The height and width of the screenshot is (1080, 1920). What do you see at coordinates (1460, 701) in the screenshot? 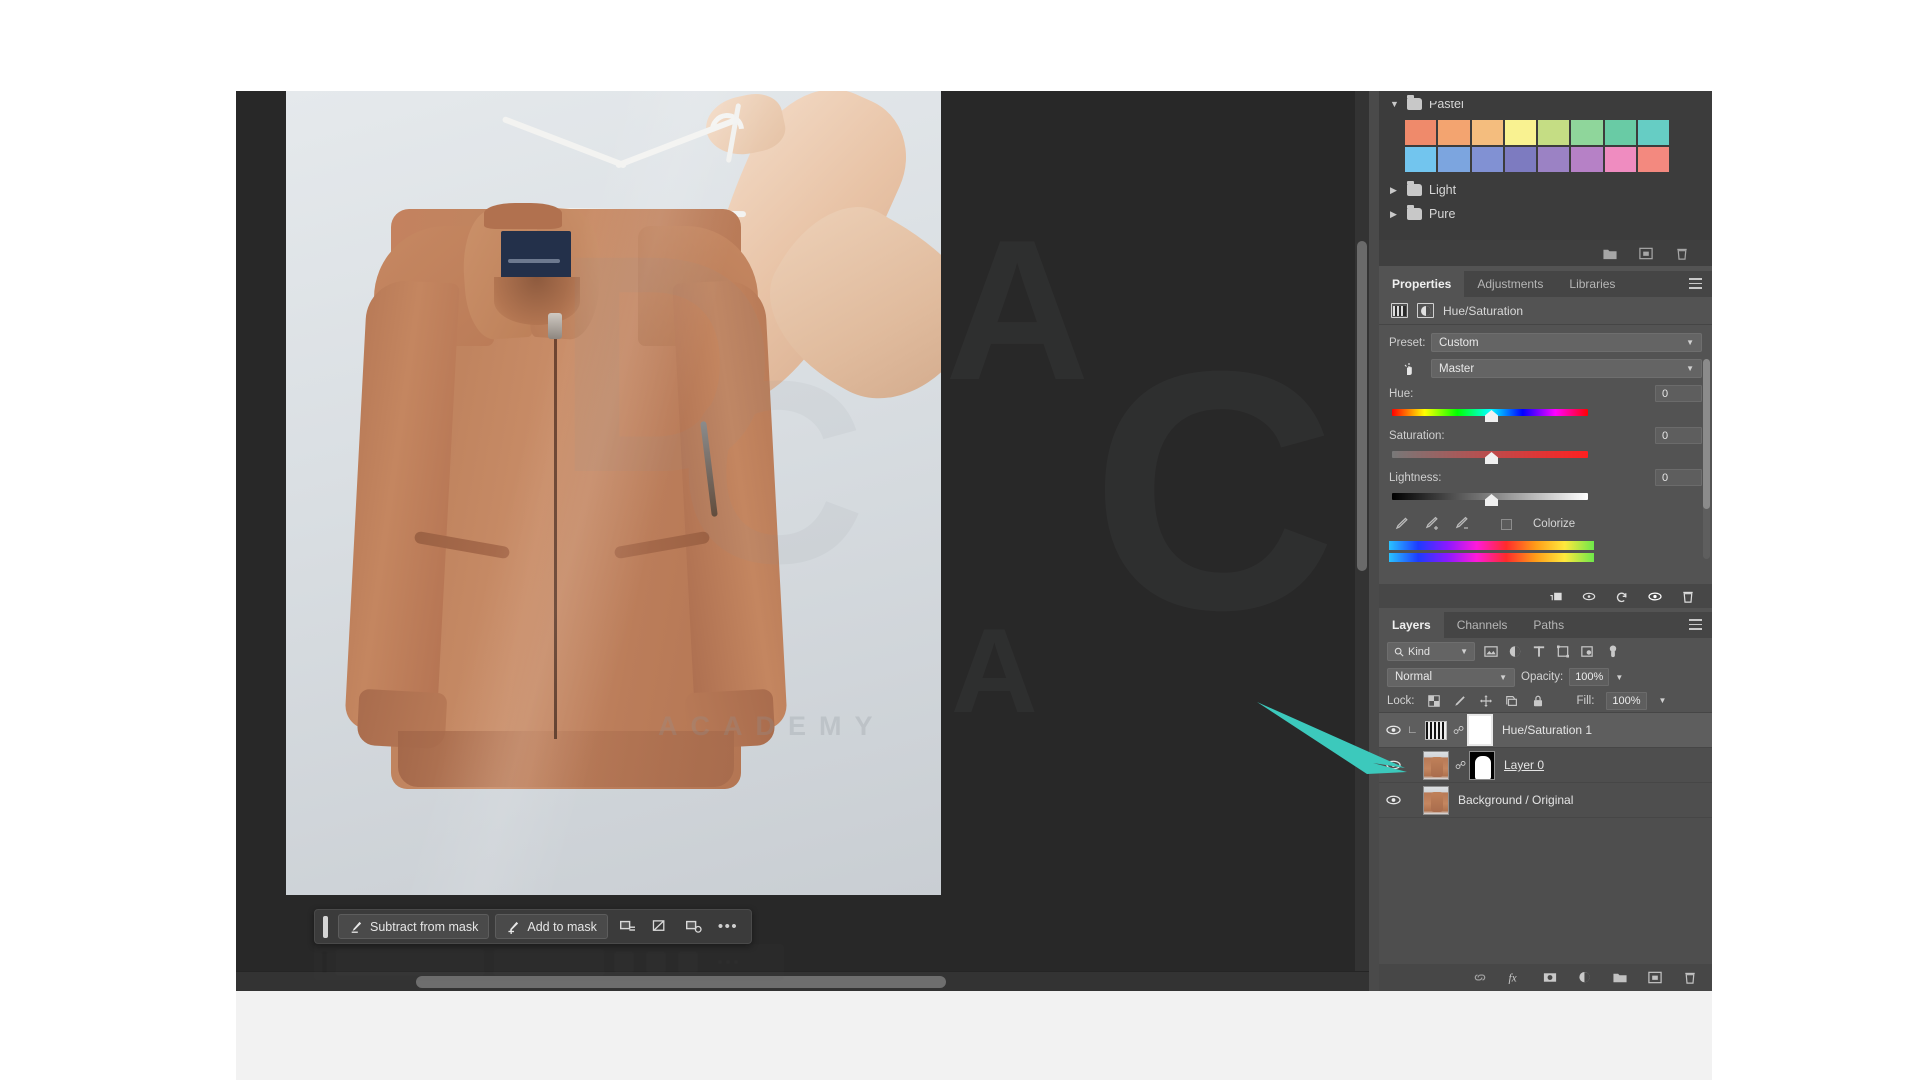
I see `lock-image-icon` at bounding box center [1460, 701].